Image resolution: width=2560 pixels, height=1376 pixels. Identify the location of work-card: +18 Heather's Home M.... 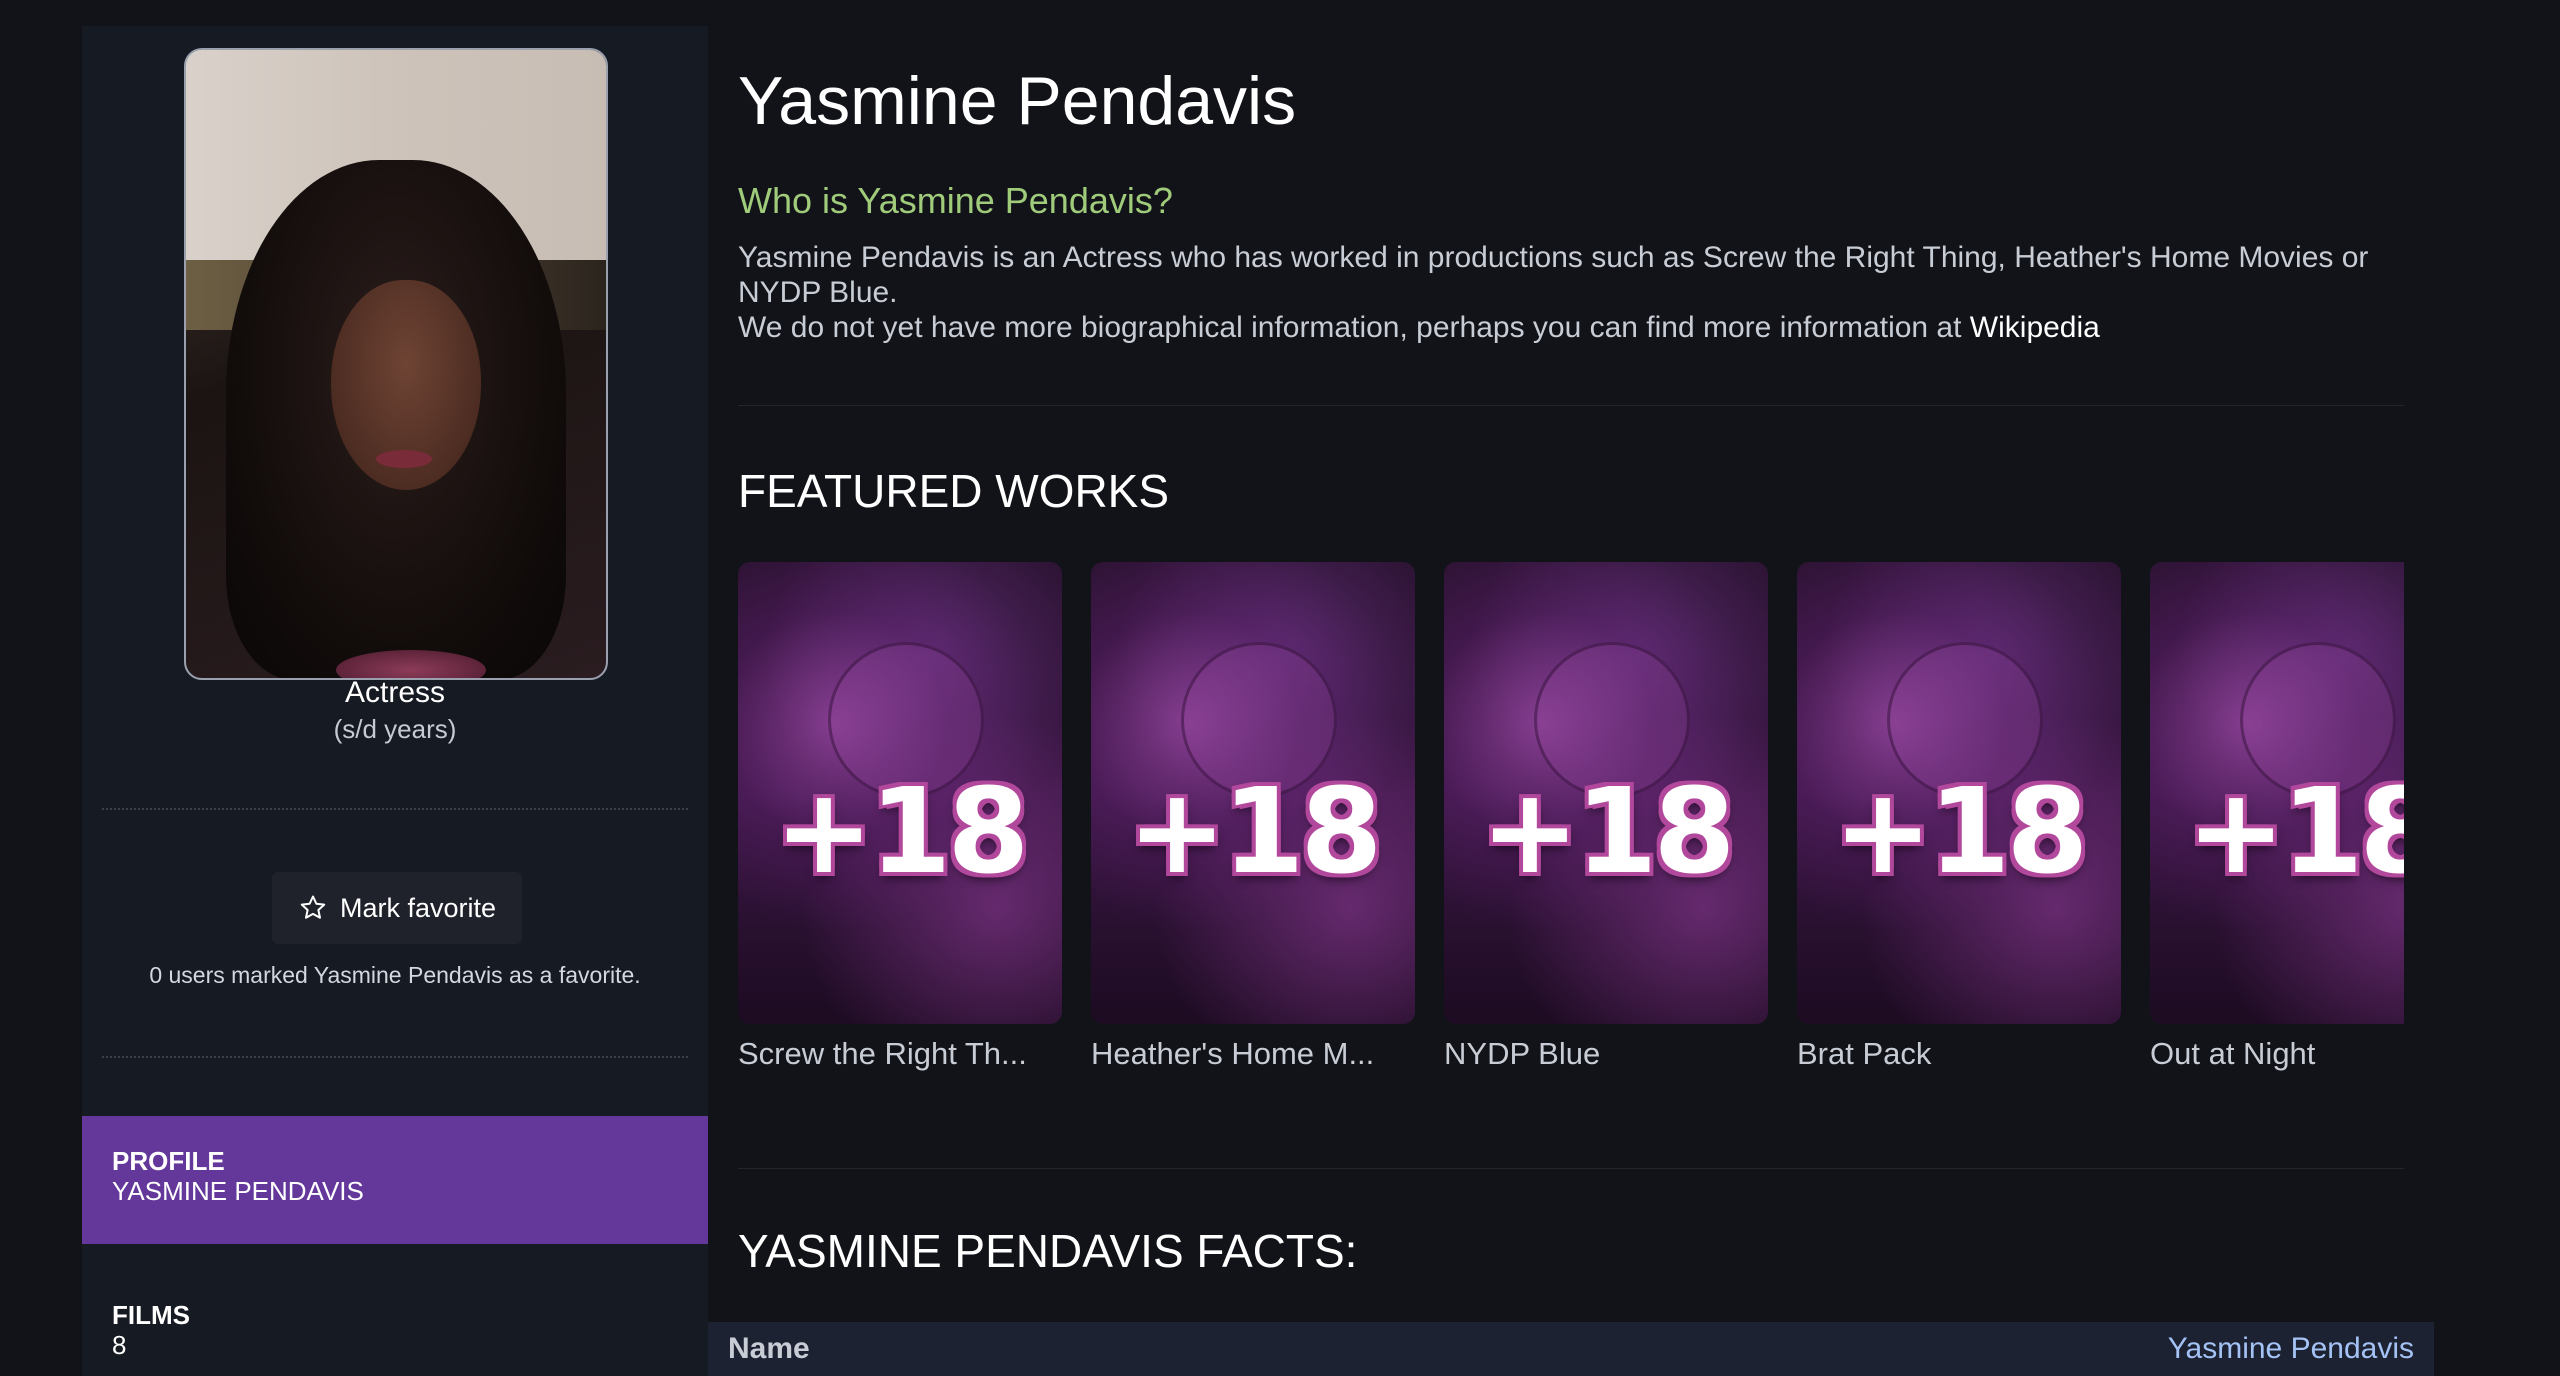
(1253, 817).